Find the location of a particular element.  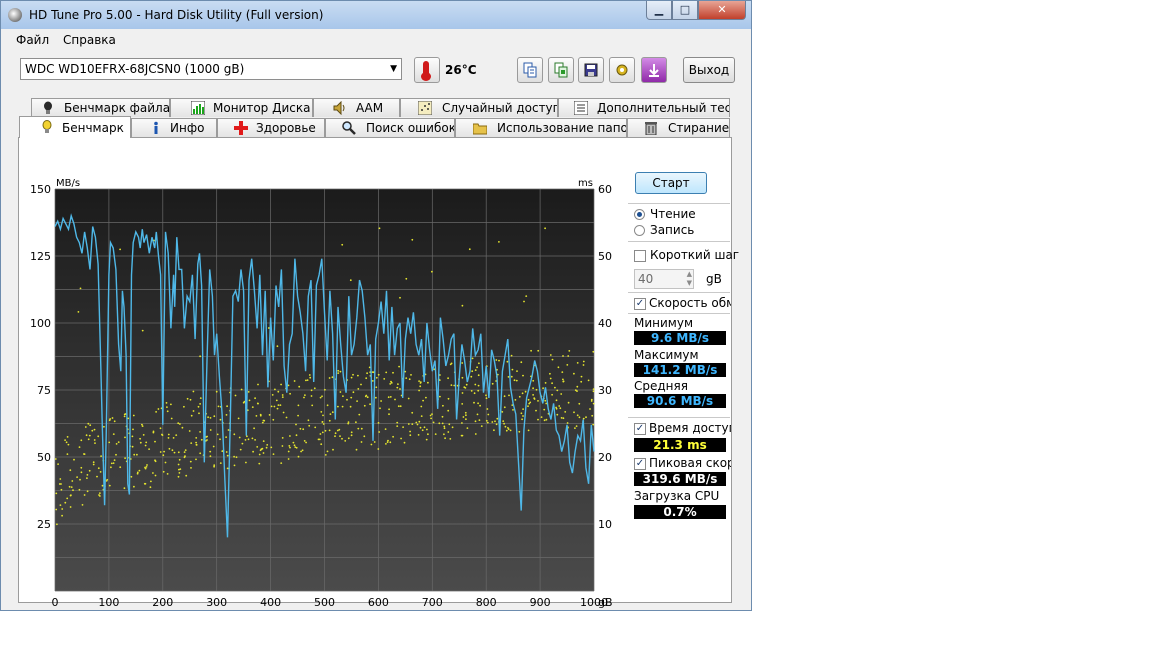

close-button: ✕ is located at coordinates (722, 10).